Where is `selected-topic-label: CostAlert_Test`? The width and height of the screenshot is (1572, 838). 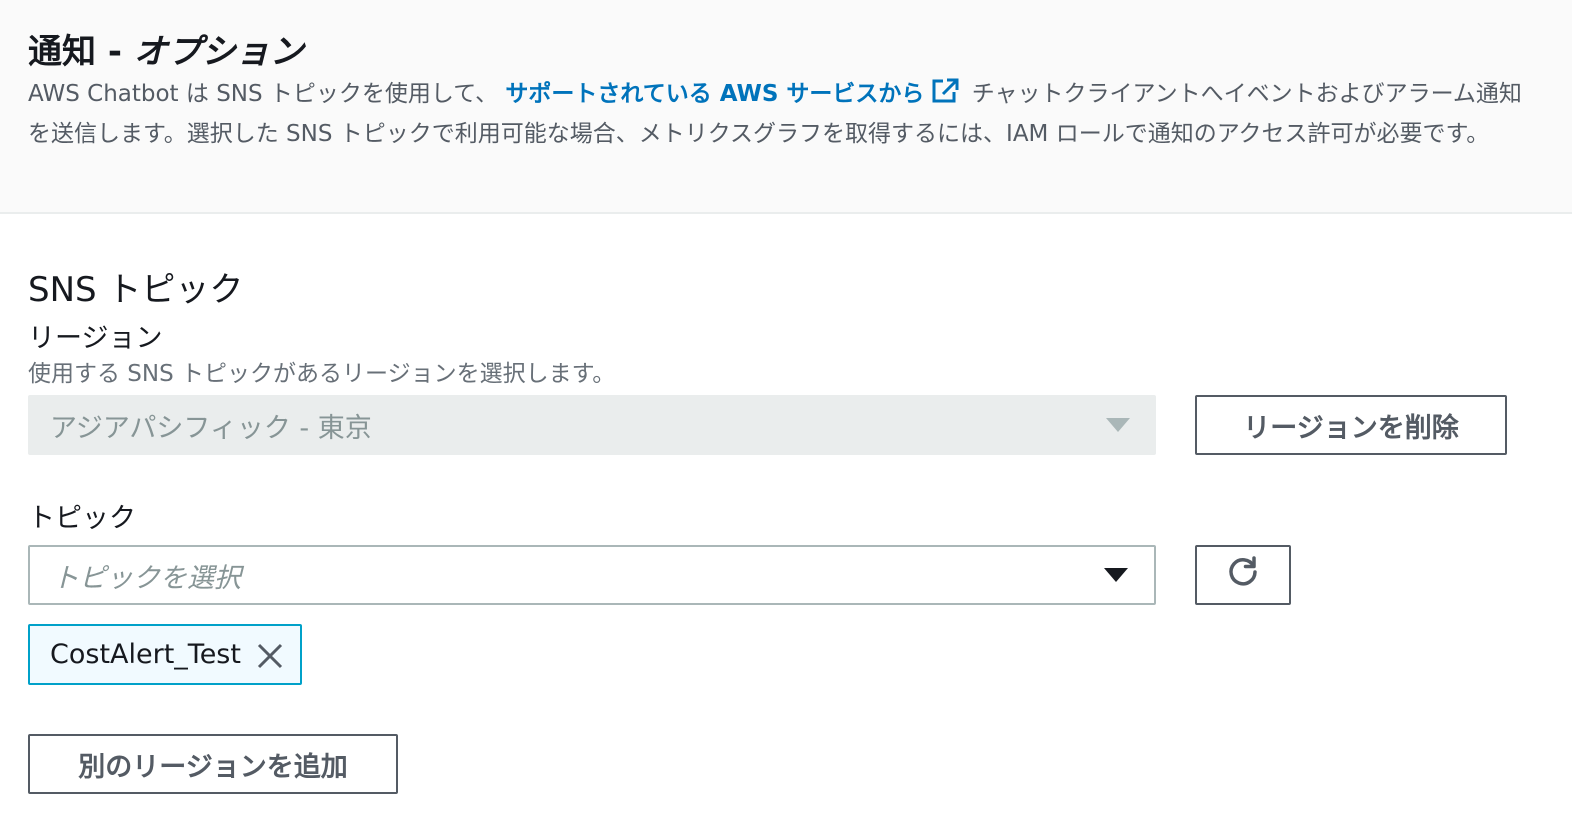
selected-topic-label: CostAlert_Test is located at coordinates (145, 654).